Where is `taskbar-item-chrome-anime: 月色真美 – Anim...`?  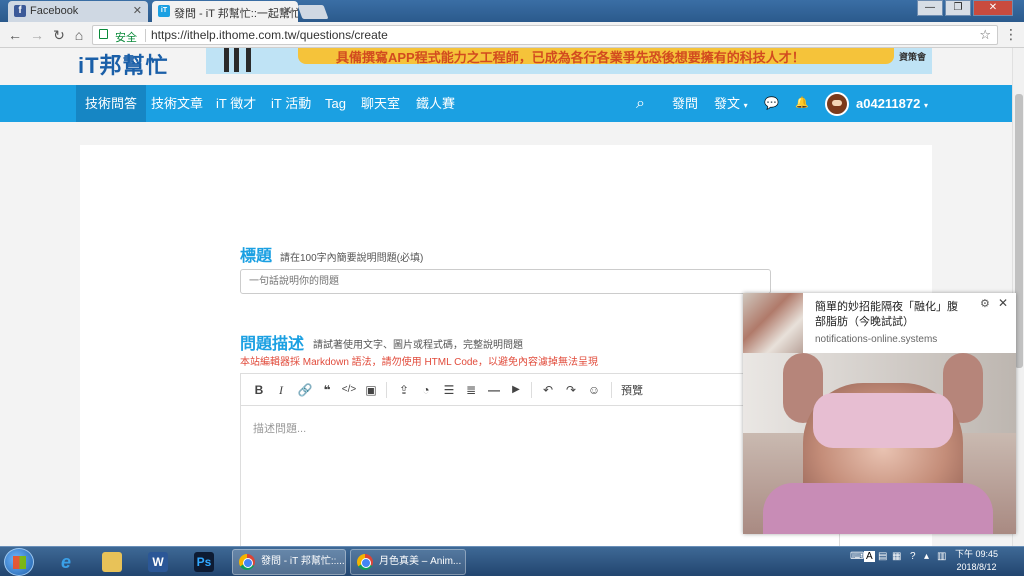 taskbar-item-chrome-anime: 月色真美 – Anim... is located at coordinates (408, 562).